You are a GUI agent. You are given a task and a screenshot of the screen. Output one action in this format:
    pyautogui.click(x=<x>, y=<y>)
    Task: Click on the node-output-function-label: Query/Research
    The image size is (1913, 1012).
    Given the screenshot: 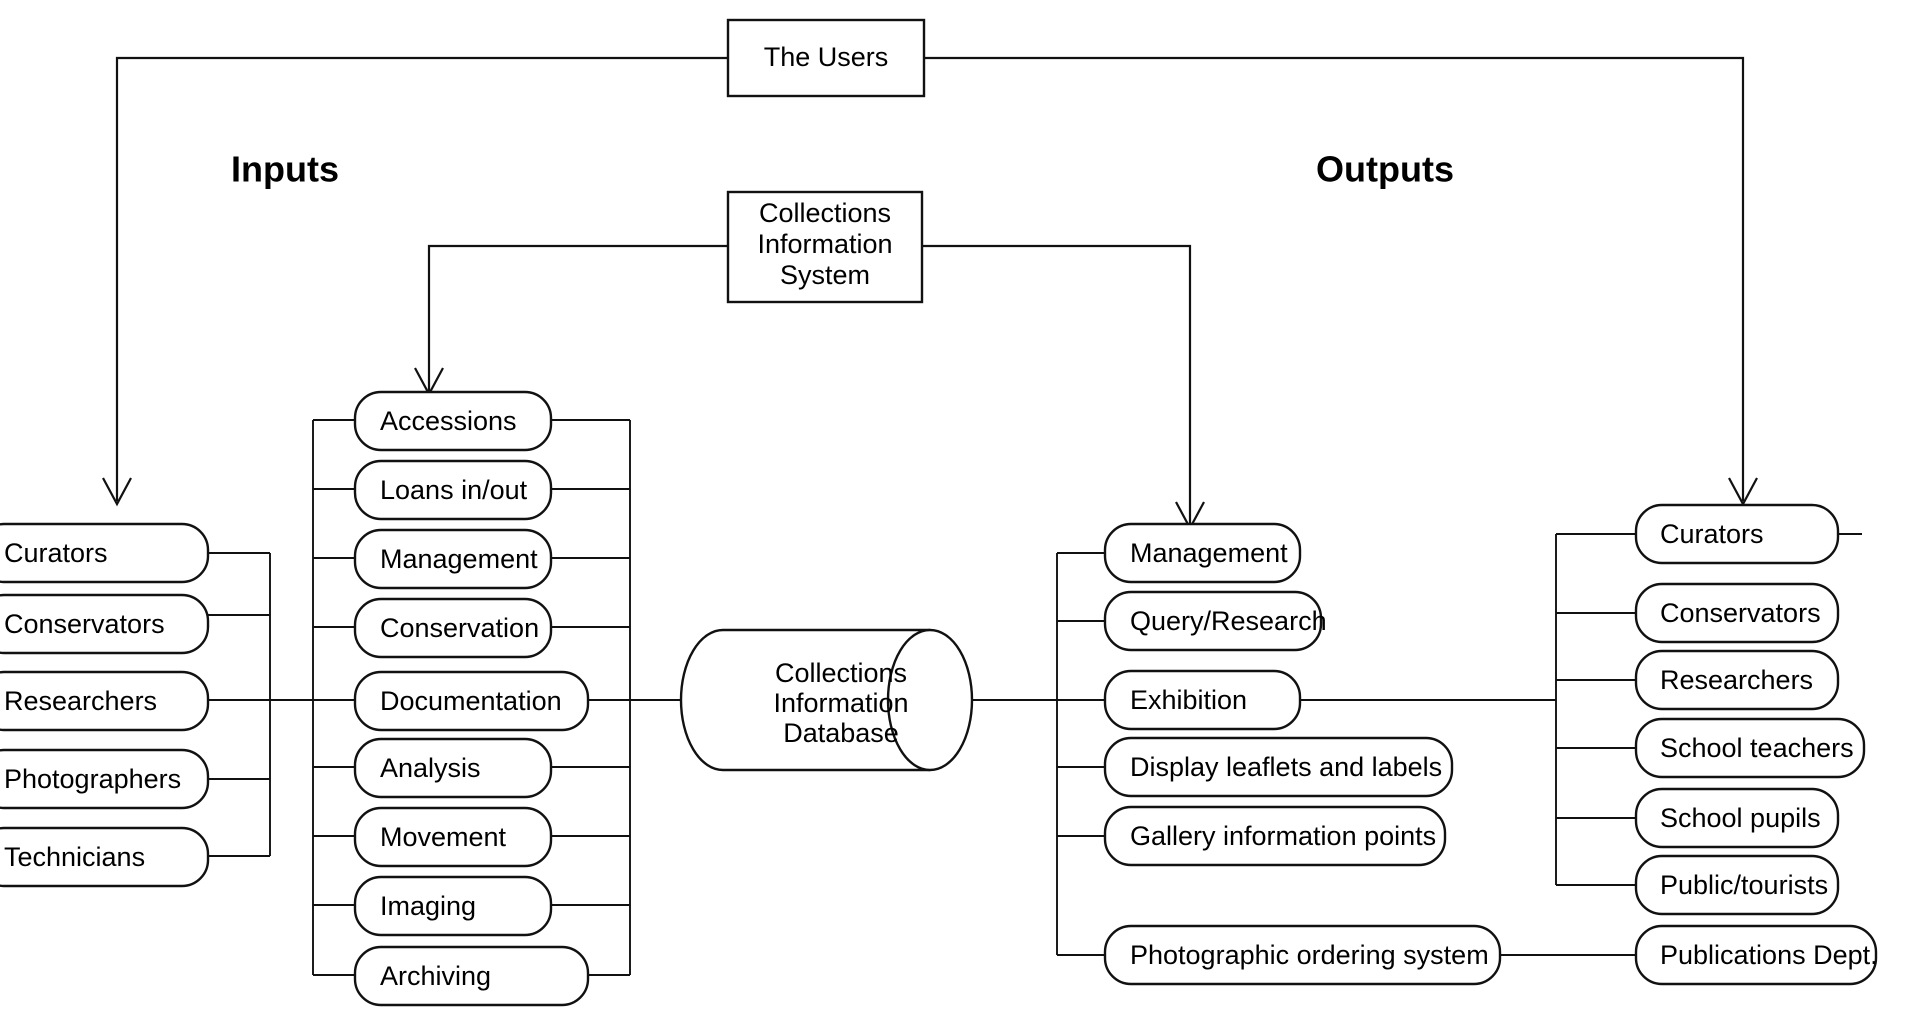 What is the action you would take?
    pyautogui.click(x=1228, y=621)
    